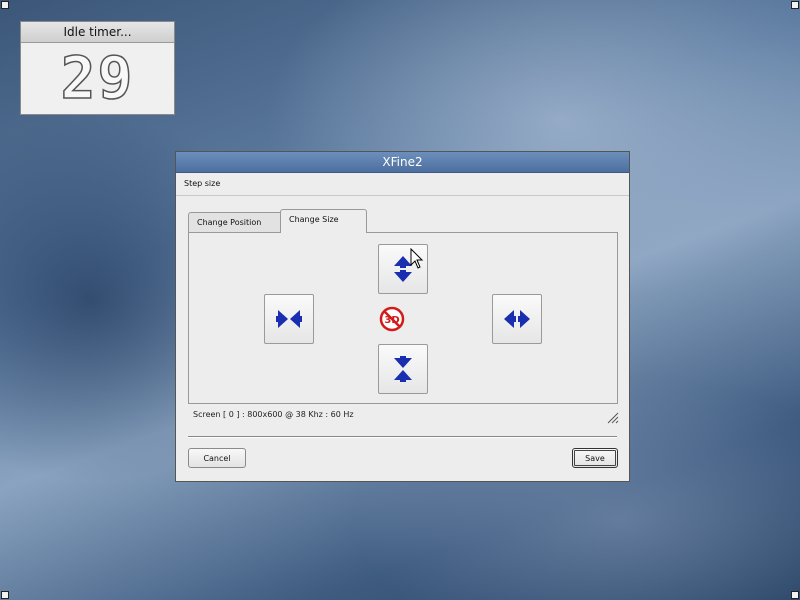  What do you see at coordinates (417, 258) in the screenshot?
I see `mouse-pointer-icon` at bounding box center [417, 258].